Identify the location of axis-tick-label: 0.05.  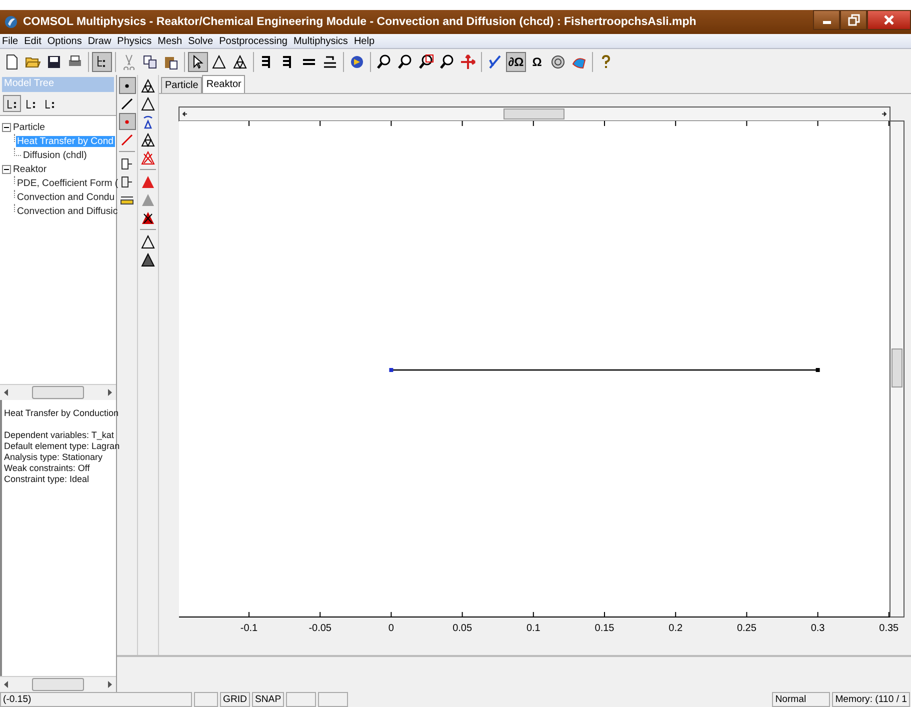
(462, 628).